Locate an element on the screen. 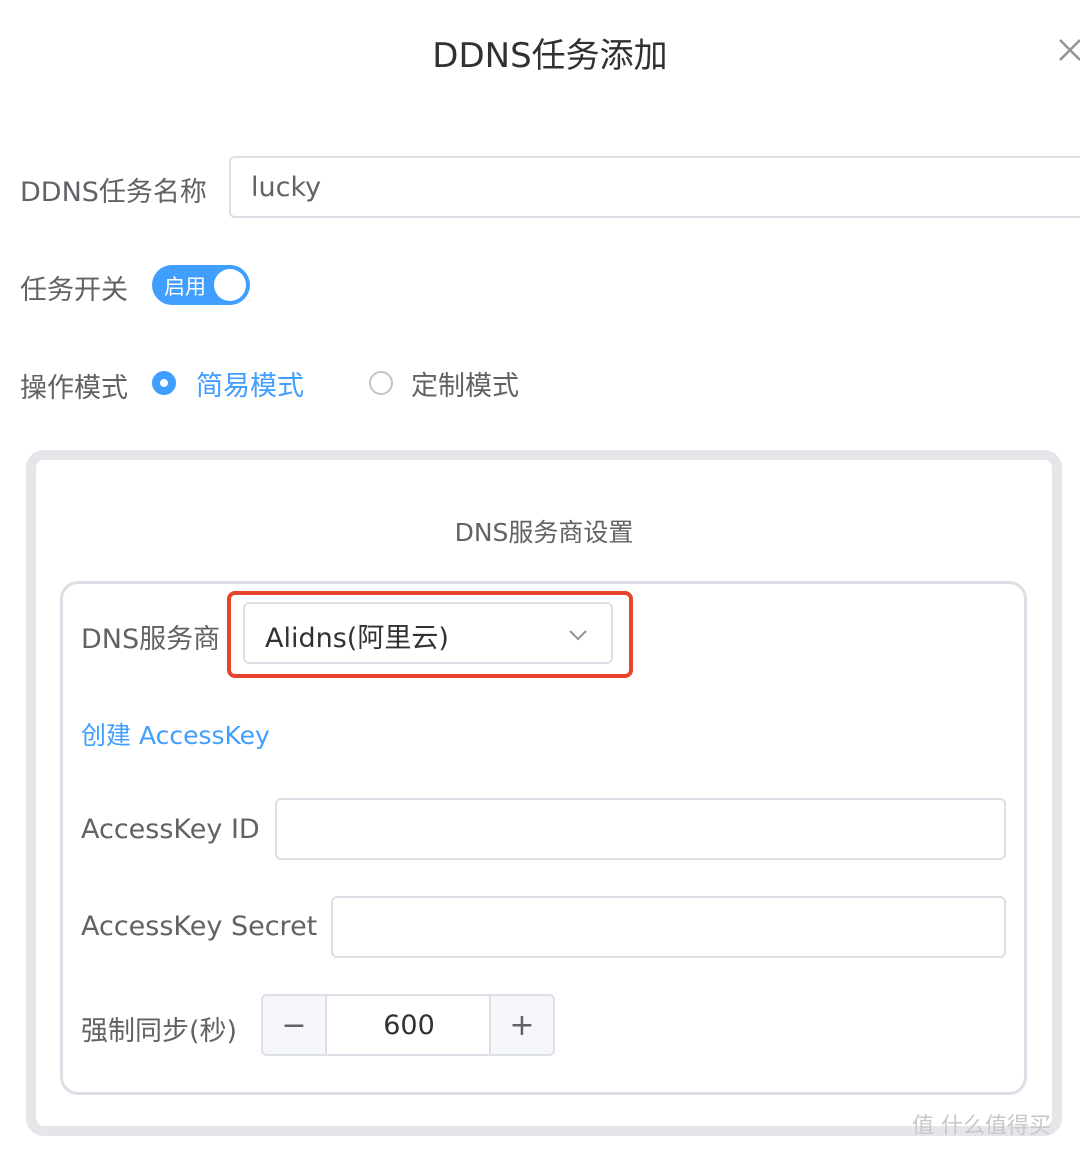  task-name-value: lucky is located at coordinates (286, 187).